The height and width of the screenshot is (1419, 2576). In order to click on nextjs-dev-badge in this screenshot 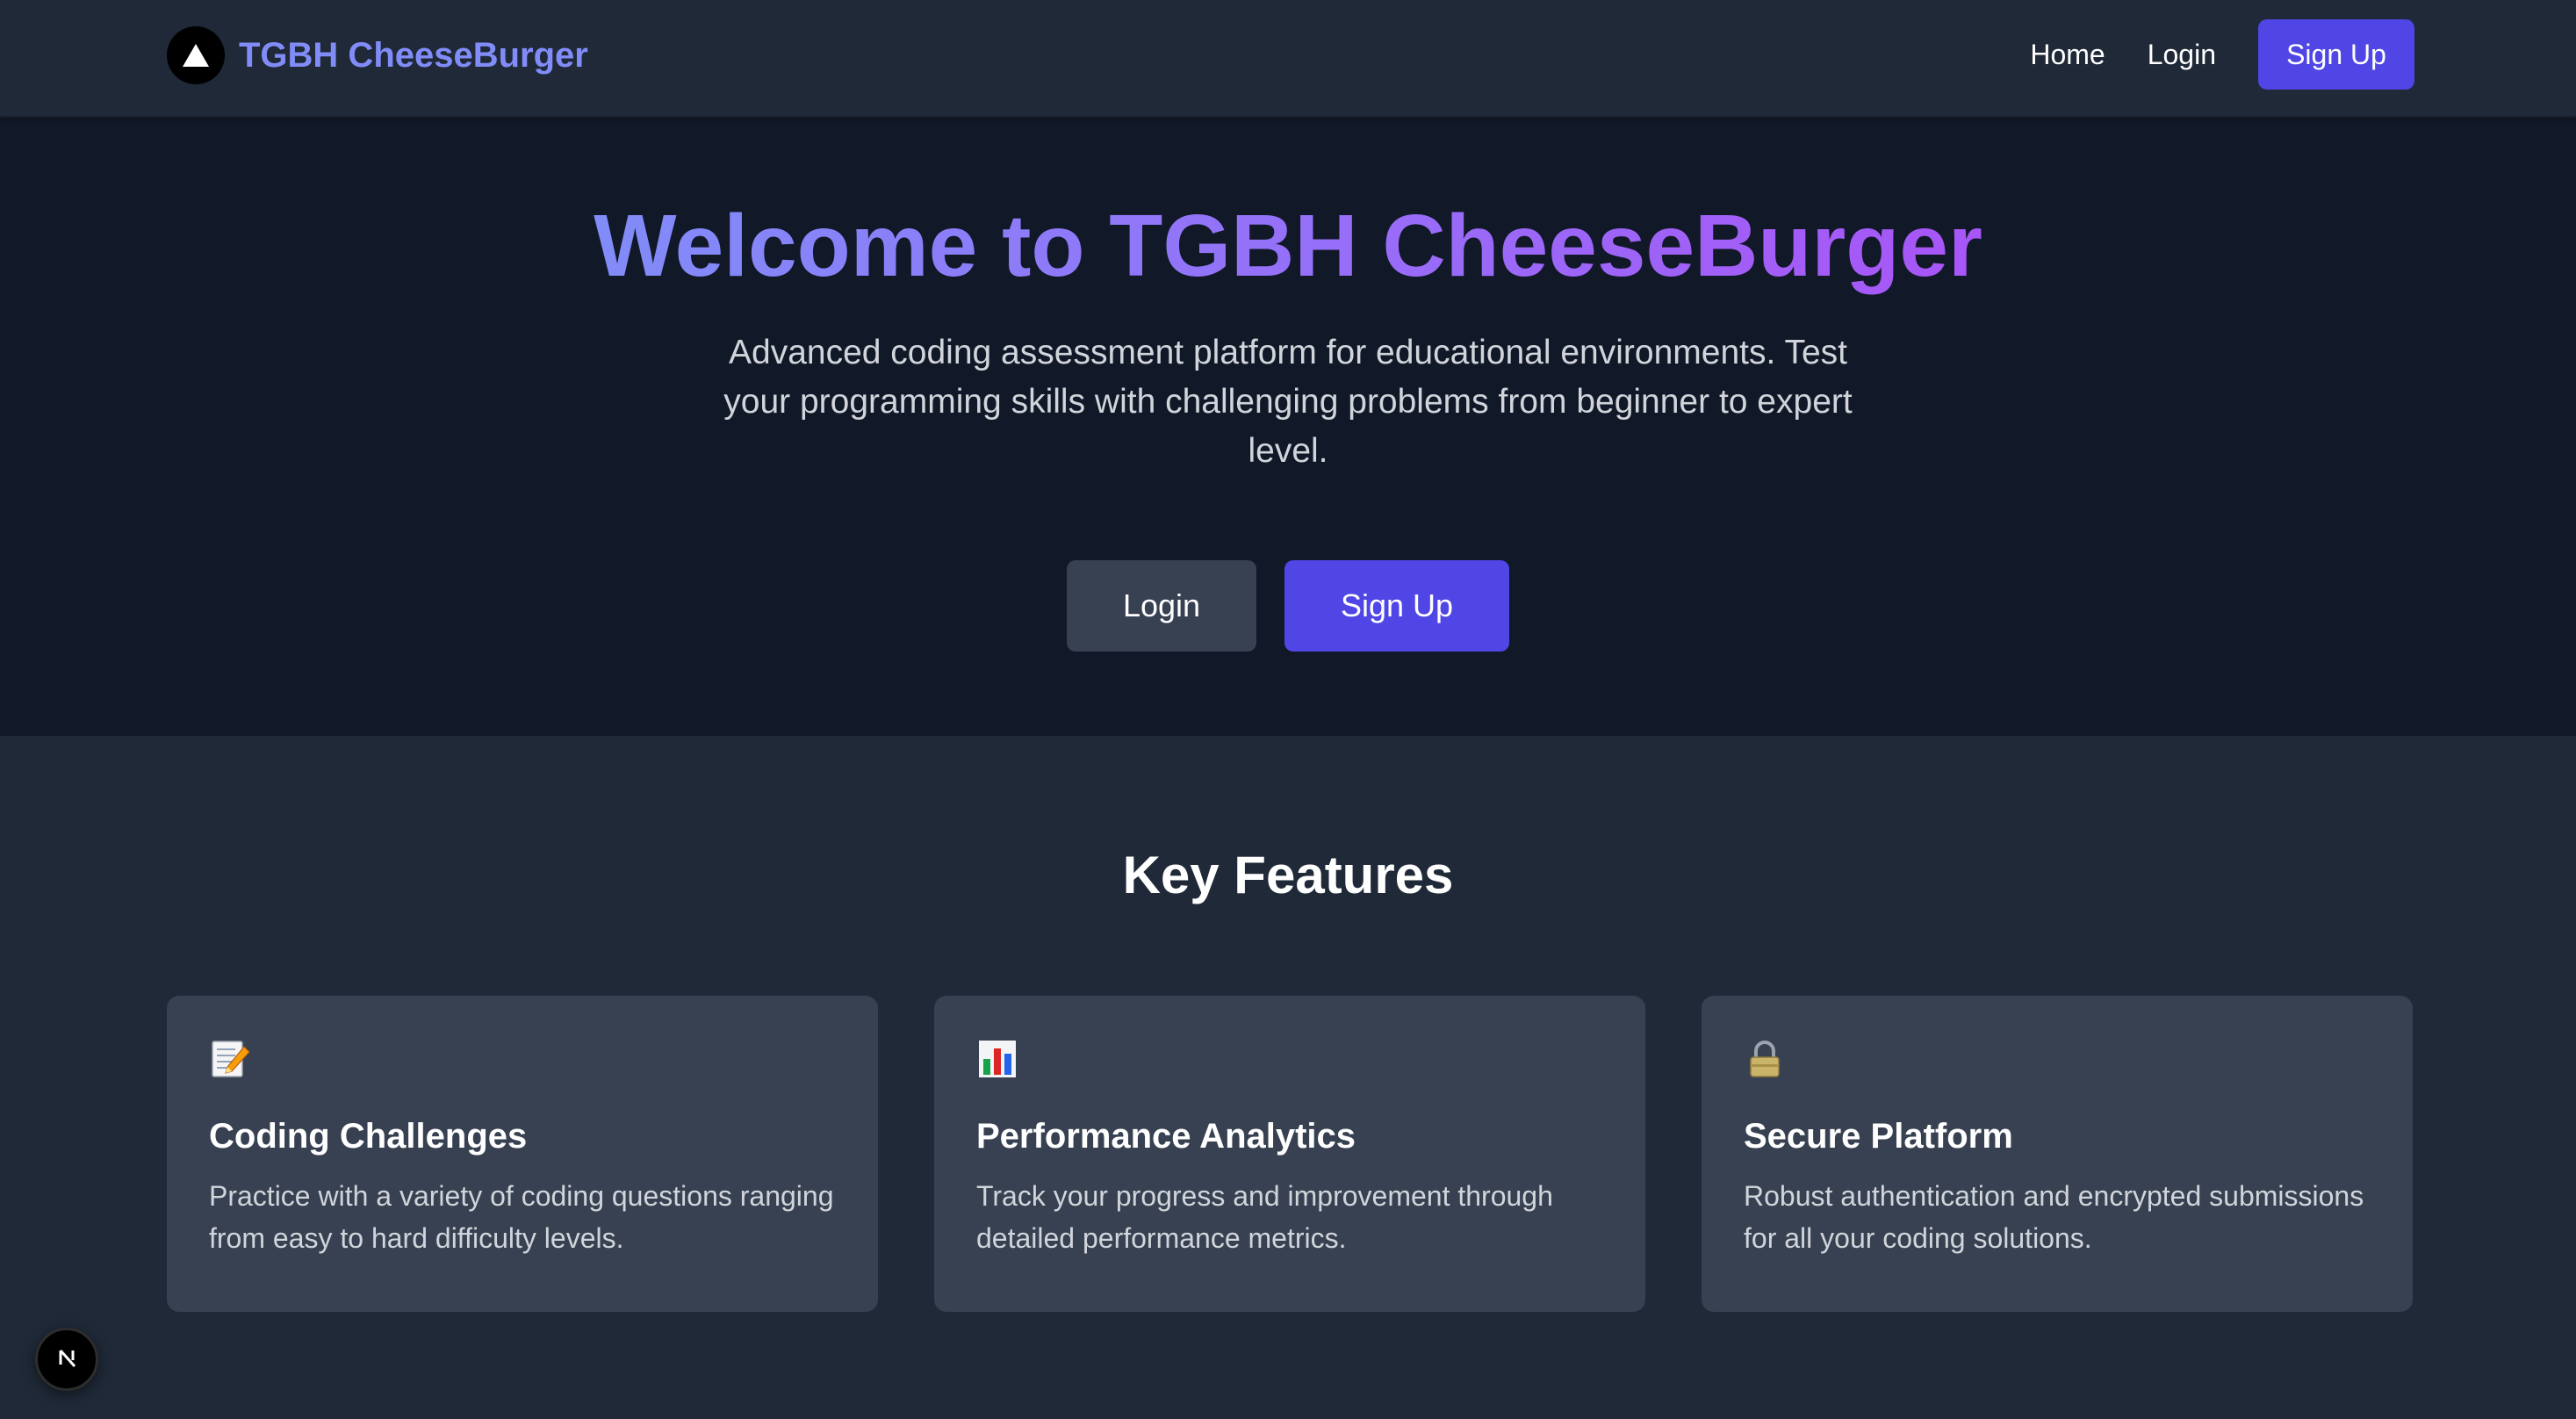, I will do `click(66, 1359)`.